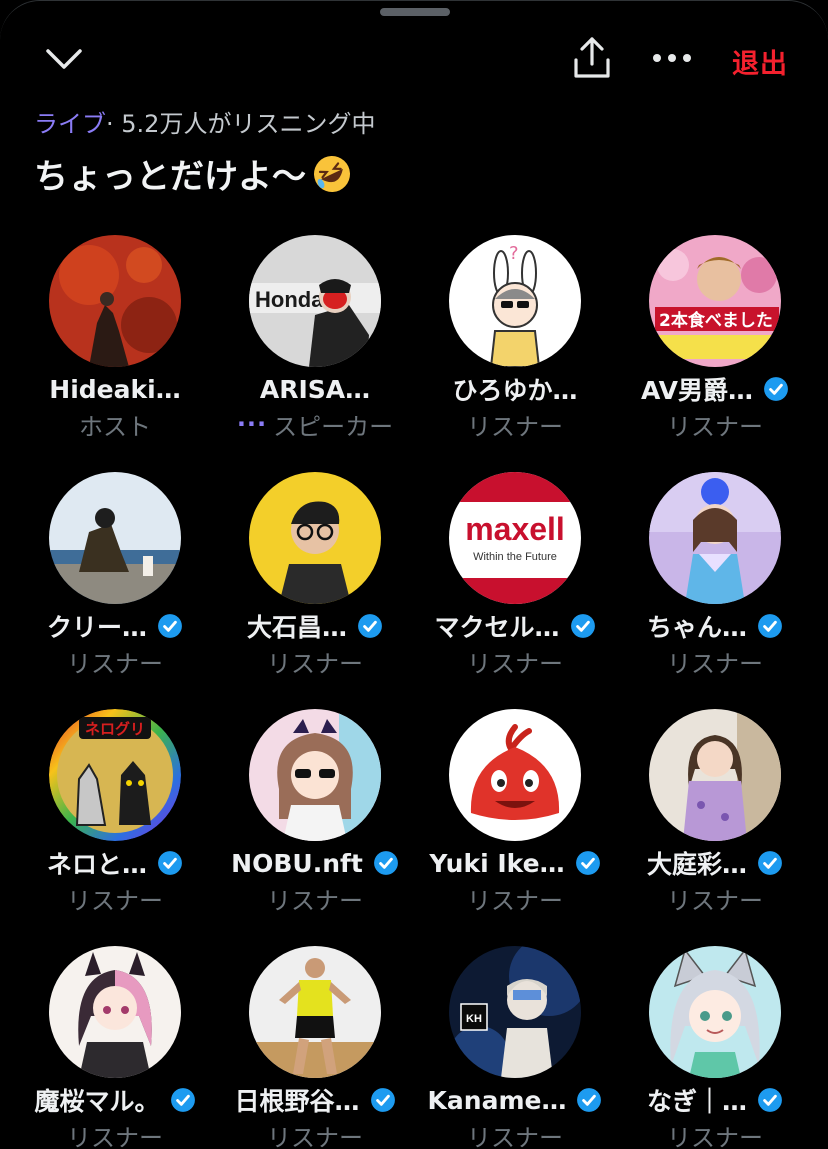  I want to click on tv-caption-text: 2本食べました, so click(716, 320).